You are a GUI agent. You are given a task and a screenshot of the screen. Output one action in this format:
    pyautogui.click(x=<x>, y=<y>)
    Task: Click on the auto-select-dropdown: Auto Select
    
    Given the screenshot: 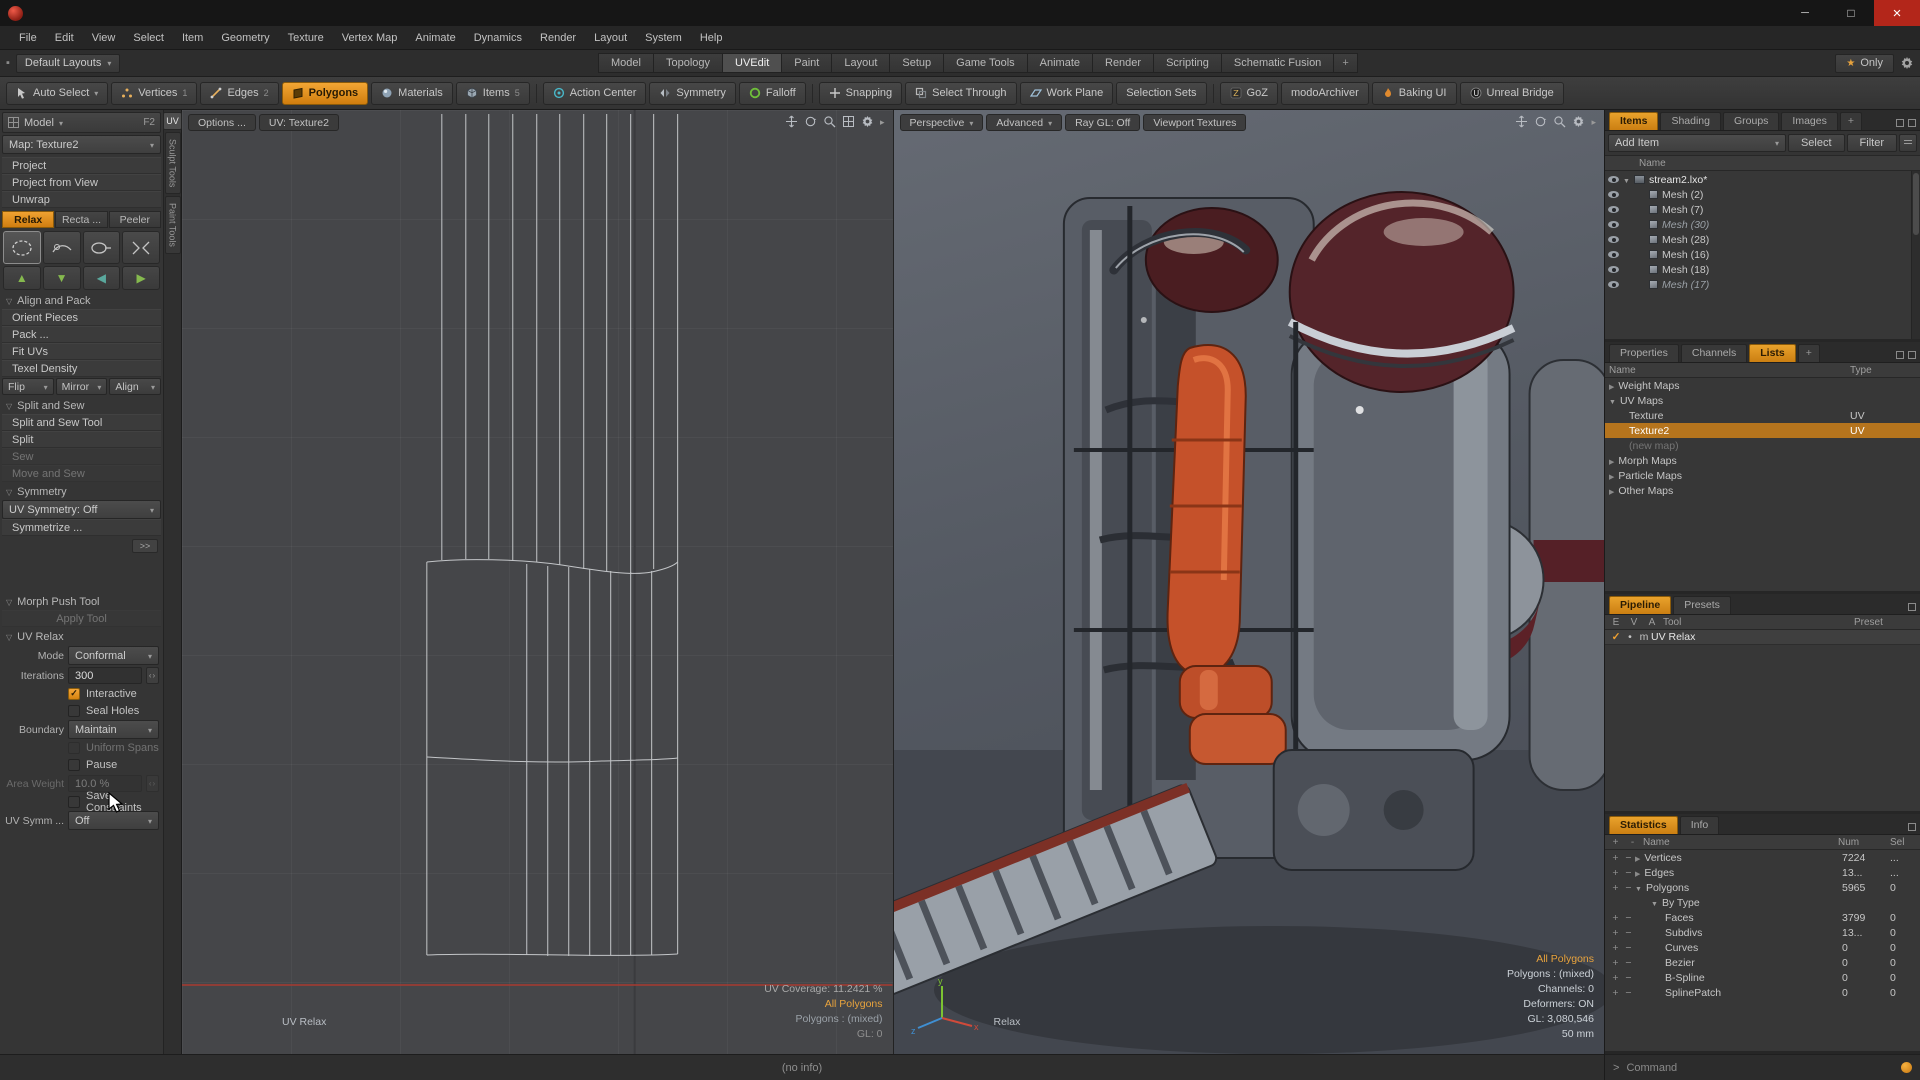 What is the action you would take?
    pyautogui.click(x=57, y=93)
    